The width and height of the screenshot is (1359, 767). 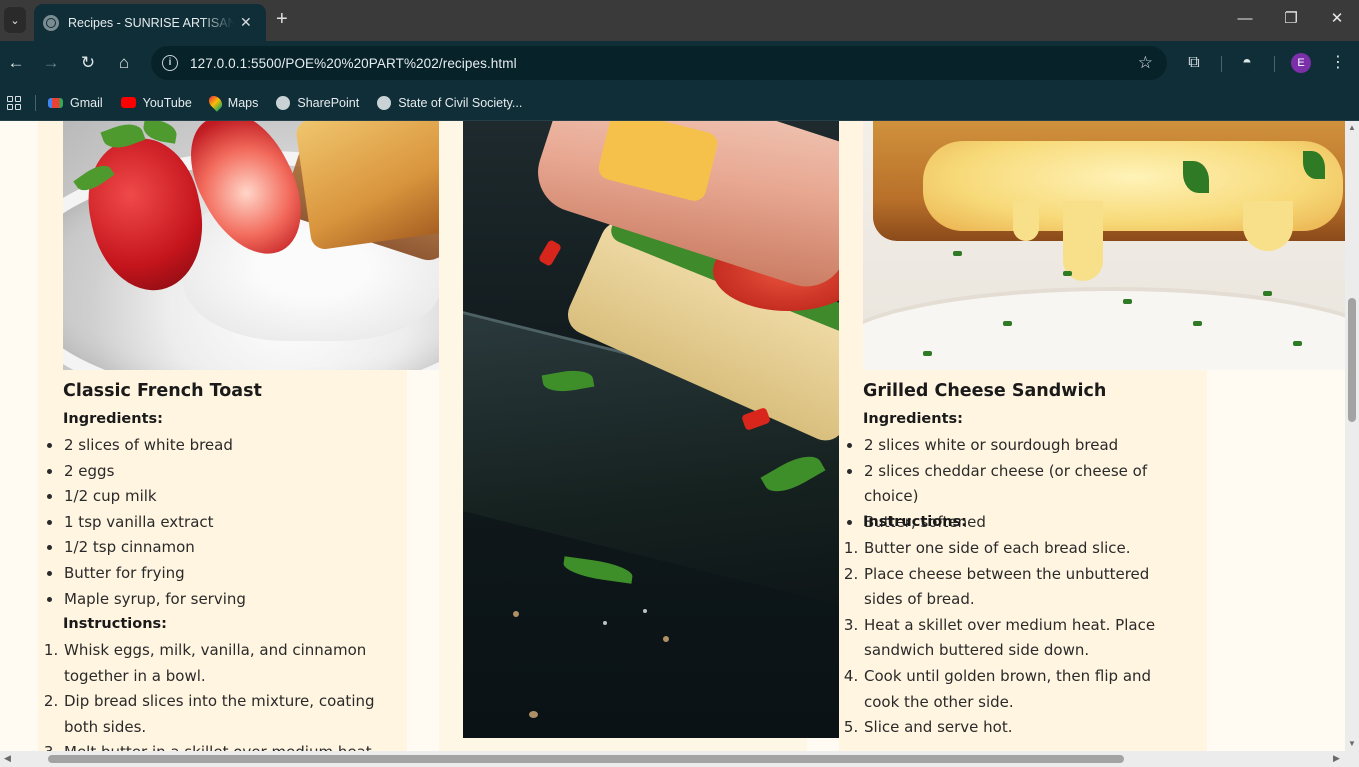 What do you see at coordinates (1247, 63) in the screenshot?
I see `incognito-icon: ◓` at bounding box center [1247, 63].